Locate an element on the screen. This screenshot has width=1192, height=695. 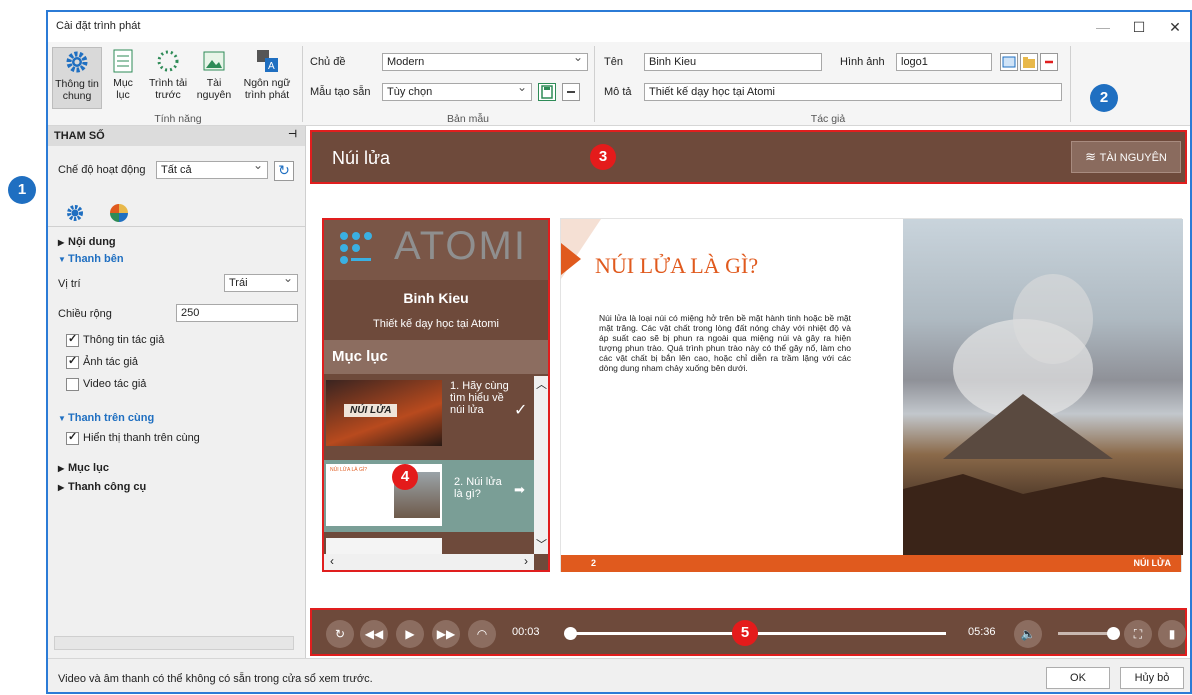
author-video-checkbox: Video tác giả is located at coordinates (106, 384).